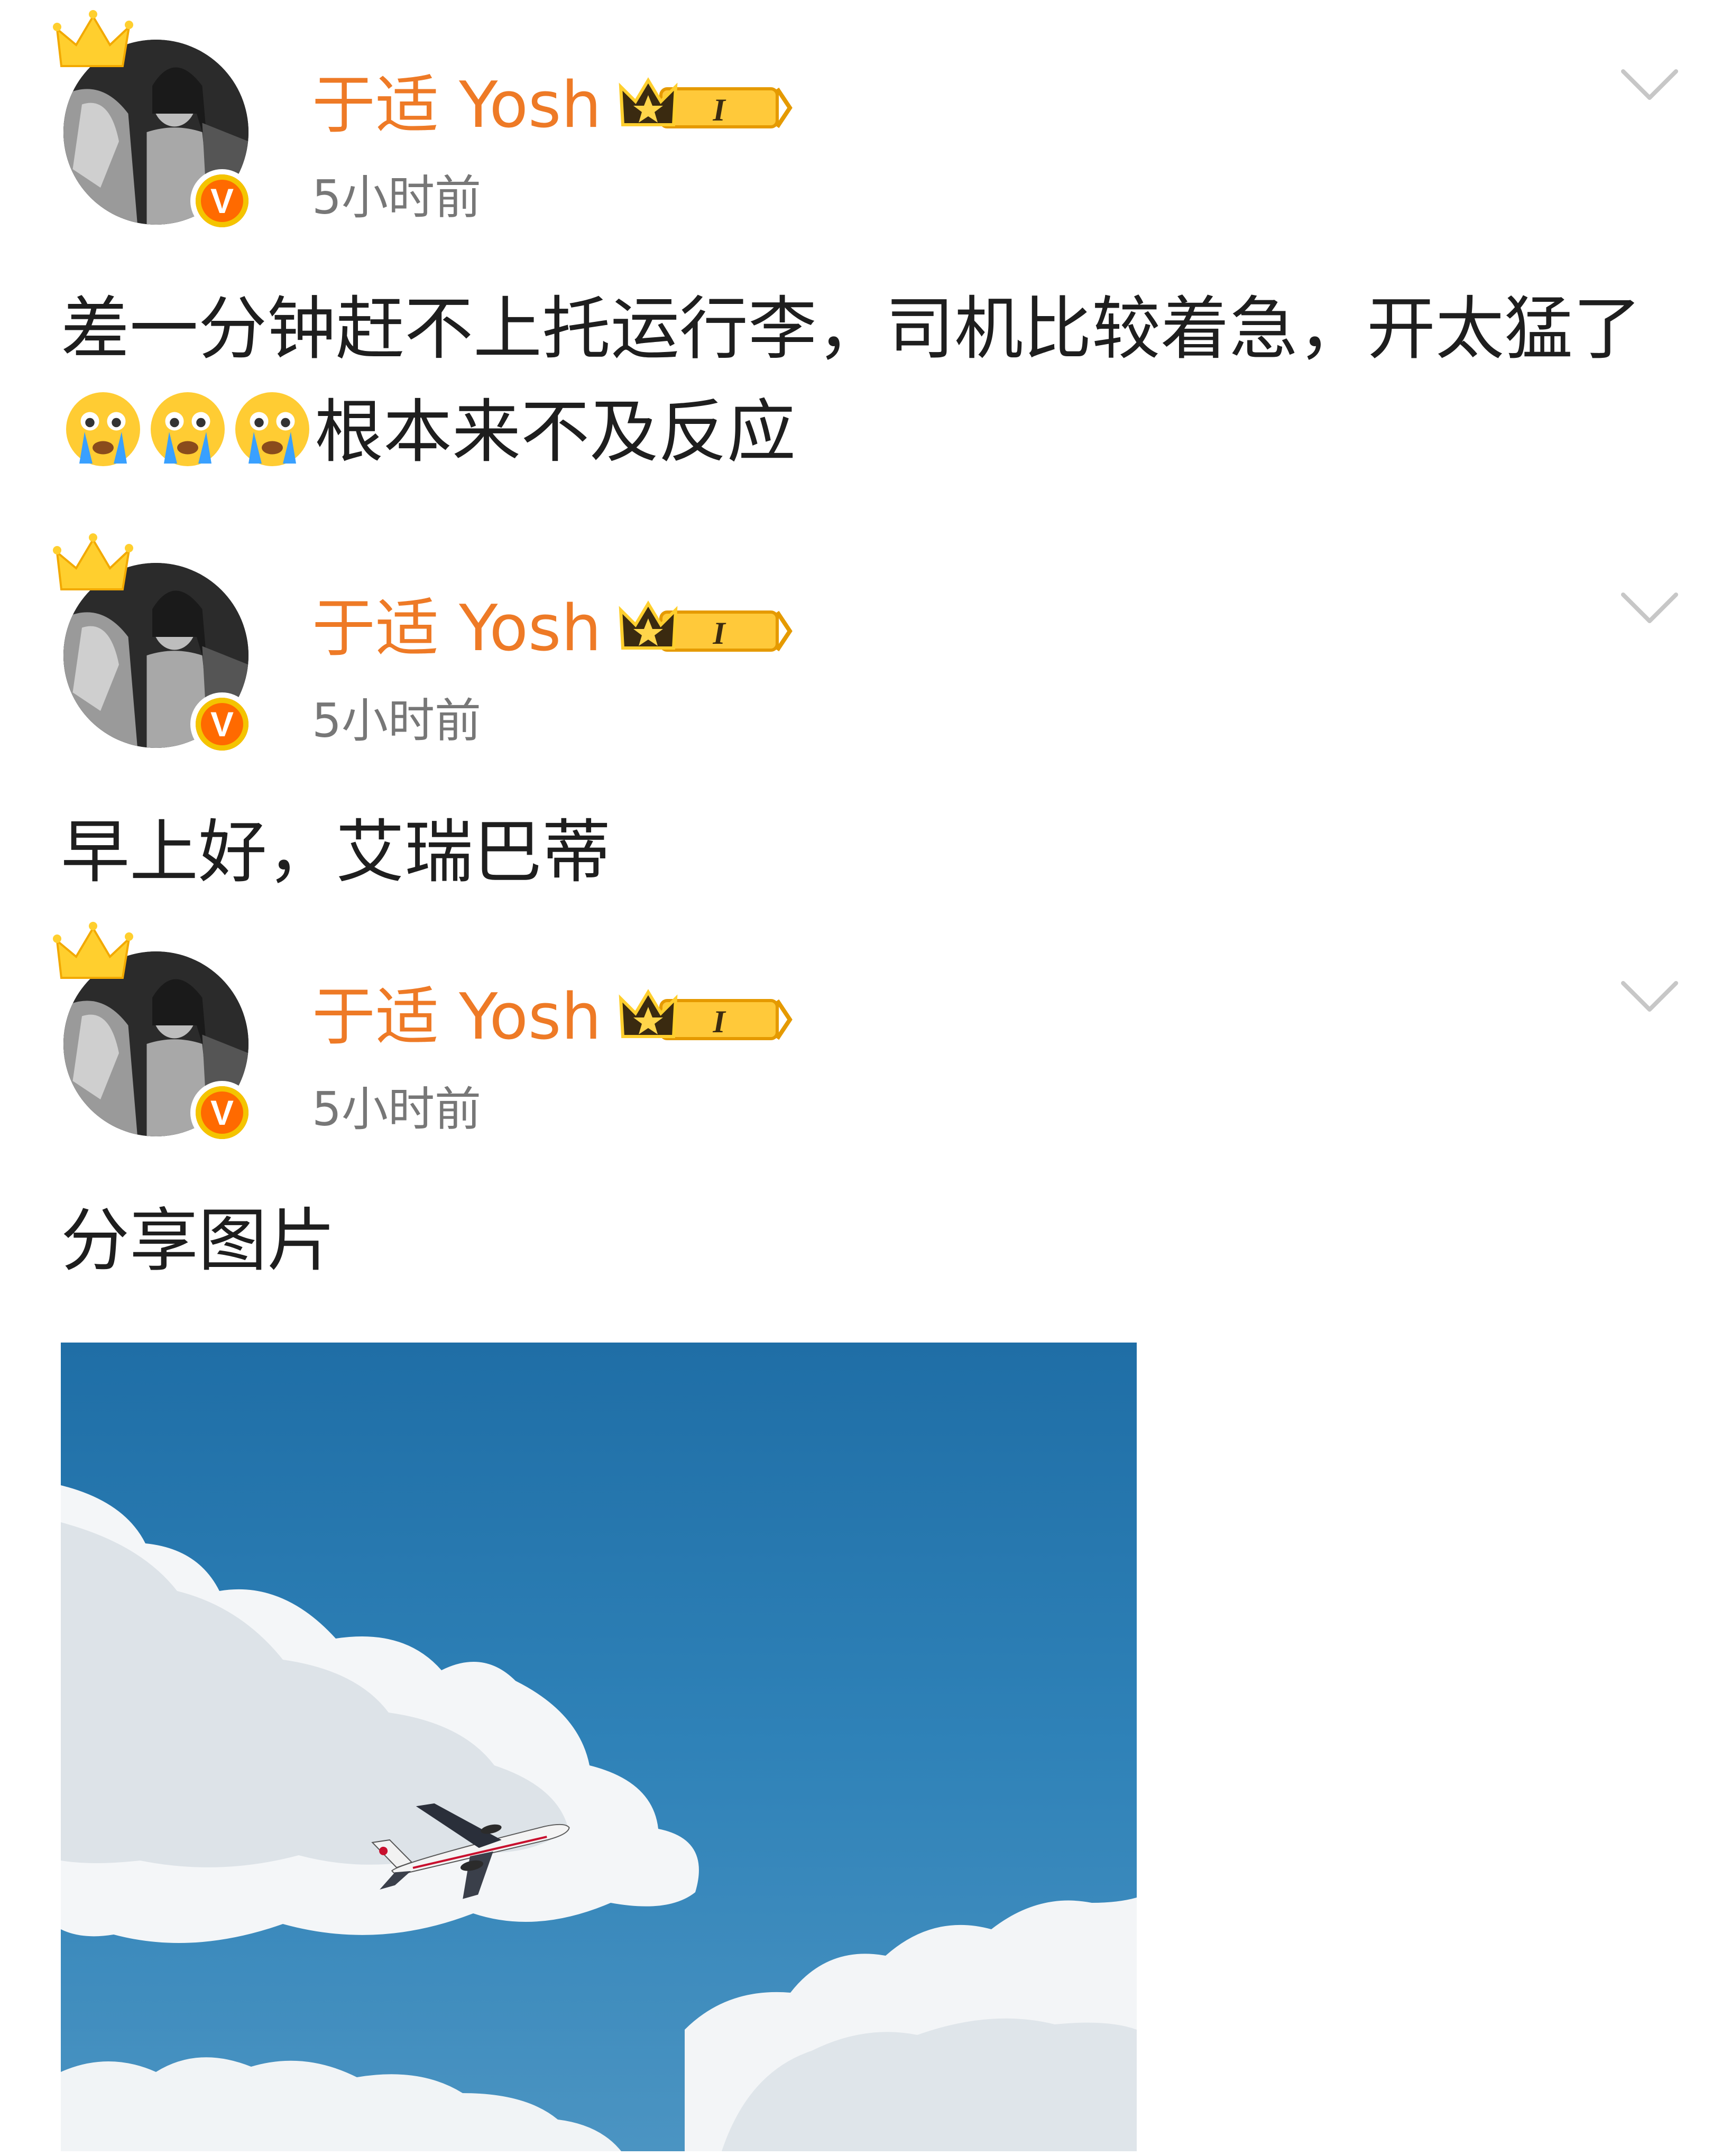  Describe the element at coordinates (875, 380) in the screenshot. I see `post-text: 差一分钟赶不上托运行李，司机比较着急，开太猛了 根本来不及反应` at that location.